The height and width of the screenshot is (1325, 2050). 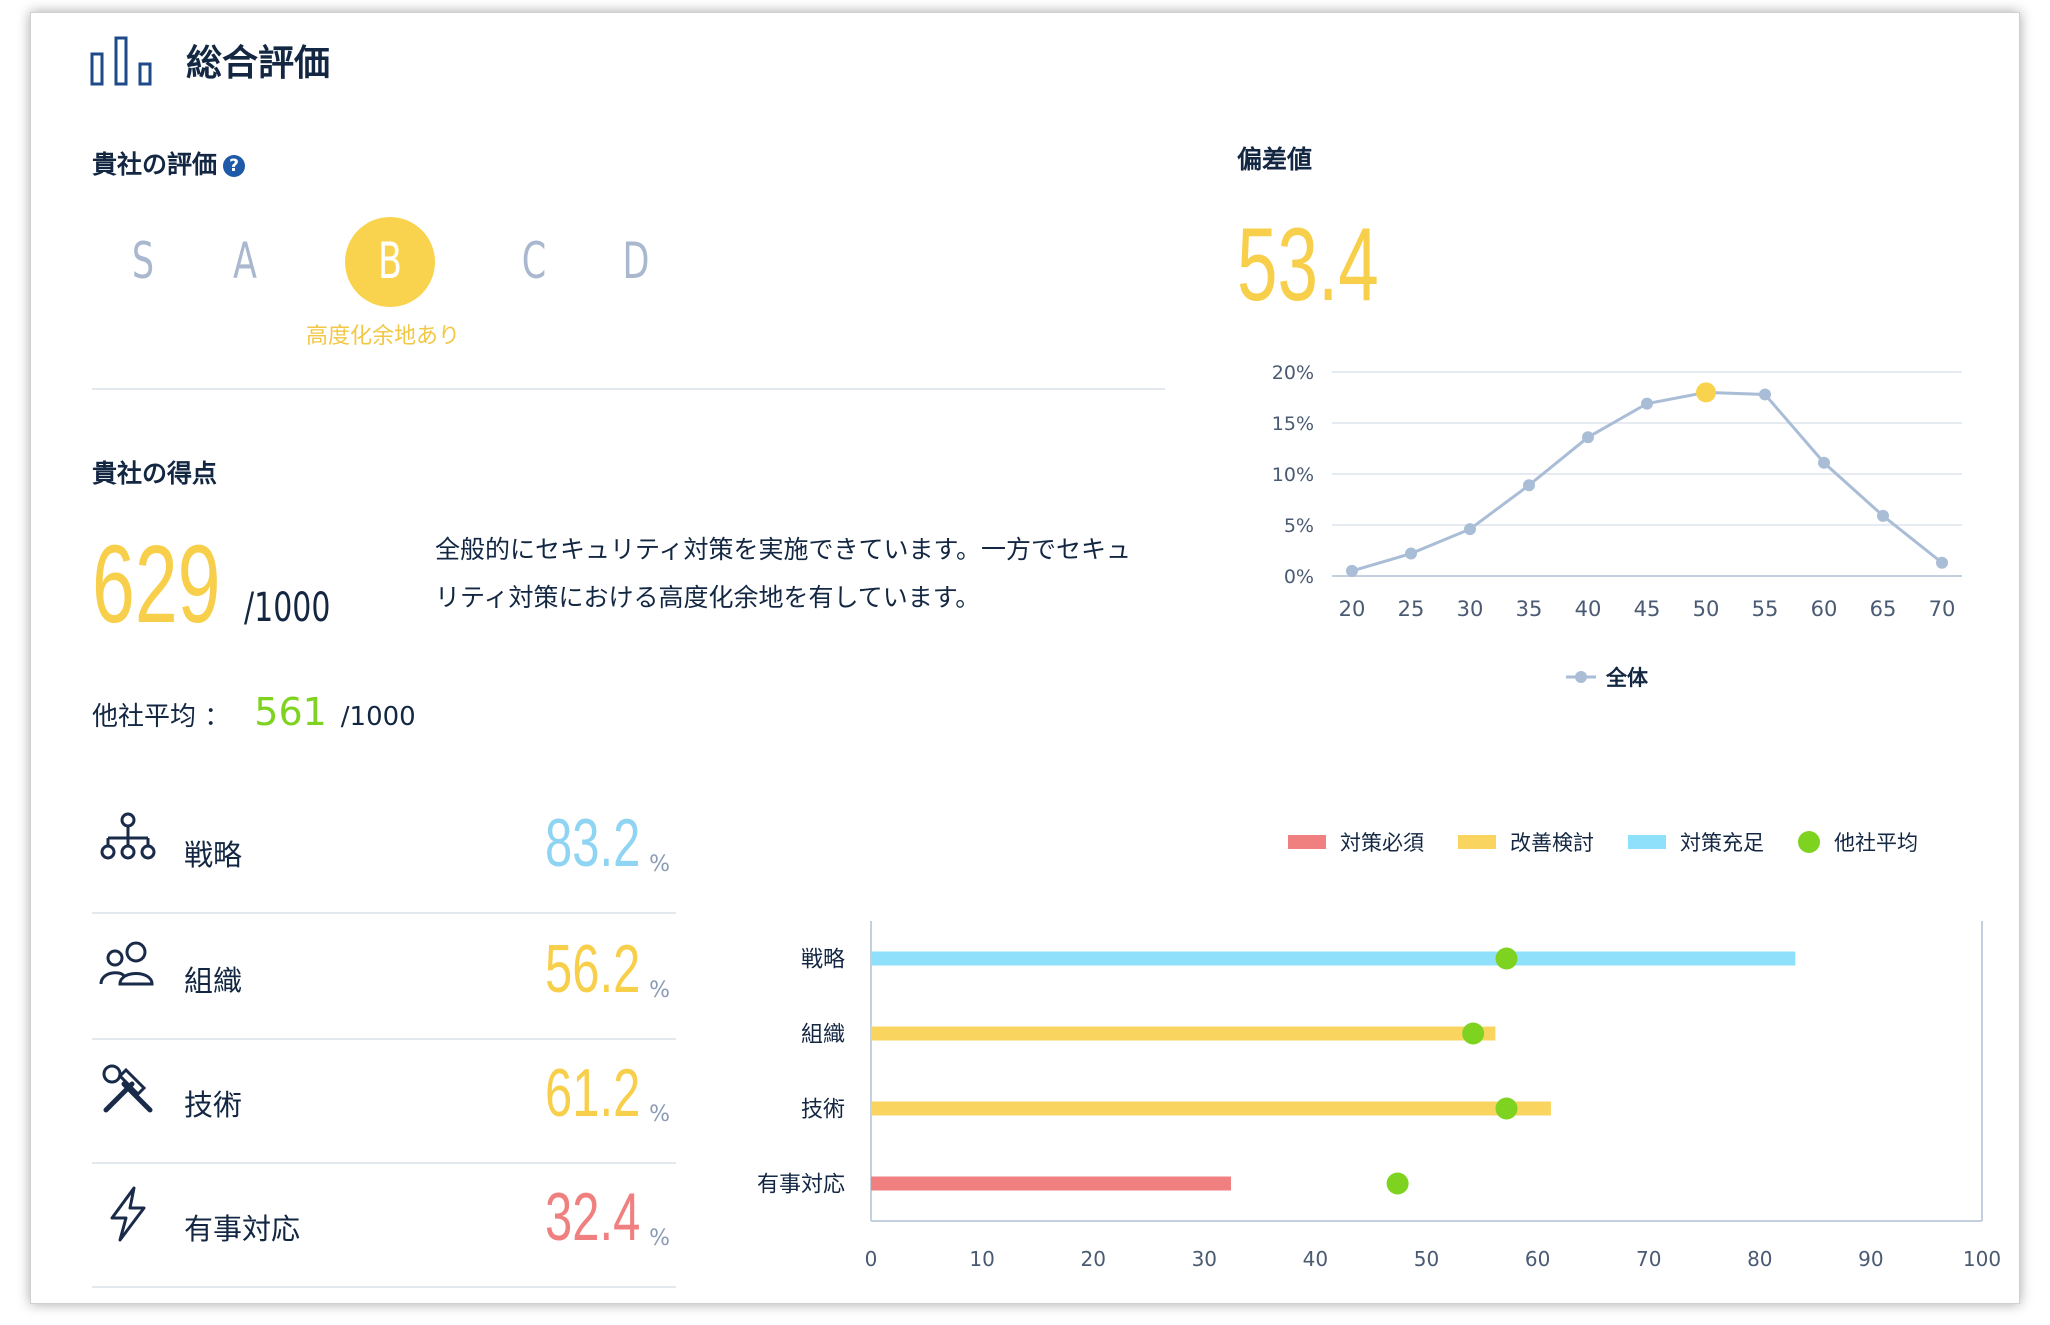 I want to click on legend-item: 対策充足, so click(x=1696, y=842).